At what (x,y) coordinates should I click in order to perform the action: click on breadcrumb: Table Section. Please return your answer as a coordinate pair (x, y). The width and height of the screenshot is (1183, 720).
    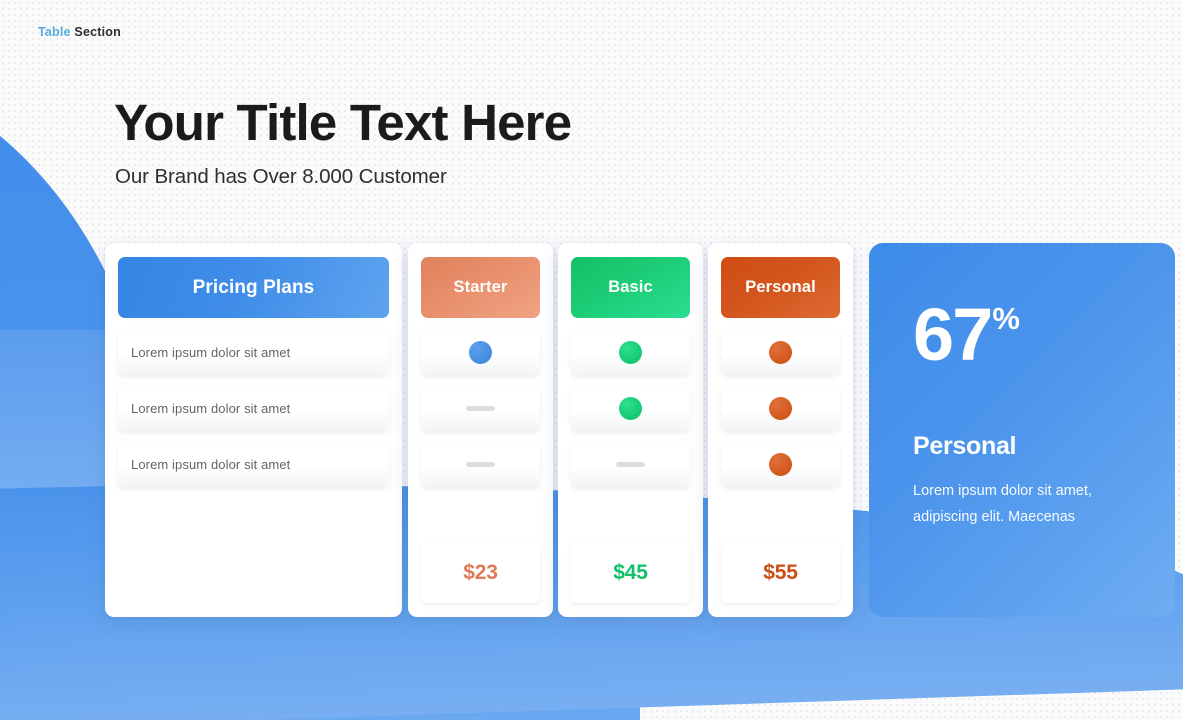
    Looking at the image, I should click on (79, 32).